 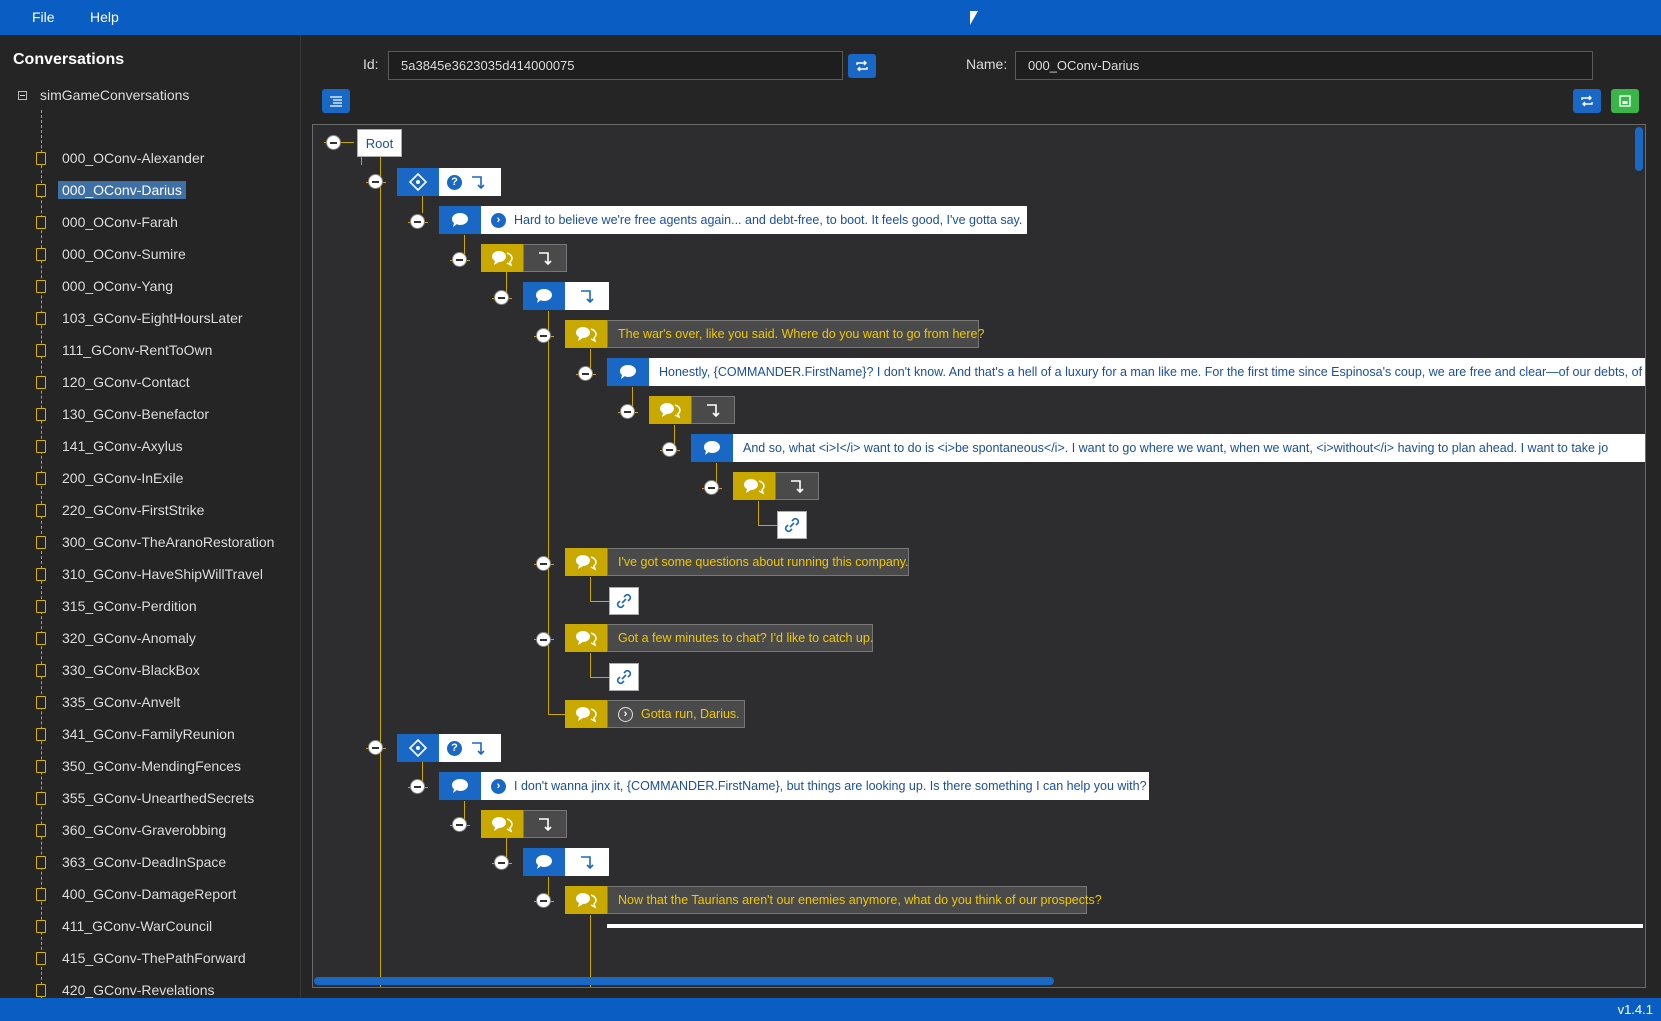 I want to click on sidebar-item: 420_GConv-Revelations, so click(x=127, y=988).